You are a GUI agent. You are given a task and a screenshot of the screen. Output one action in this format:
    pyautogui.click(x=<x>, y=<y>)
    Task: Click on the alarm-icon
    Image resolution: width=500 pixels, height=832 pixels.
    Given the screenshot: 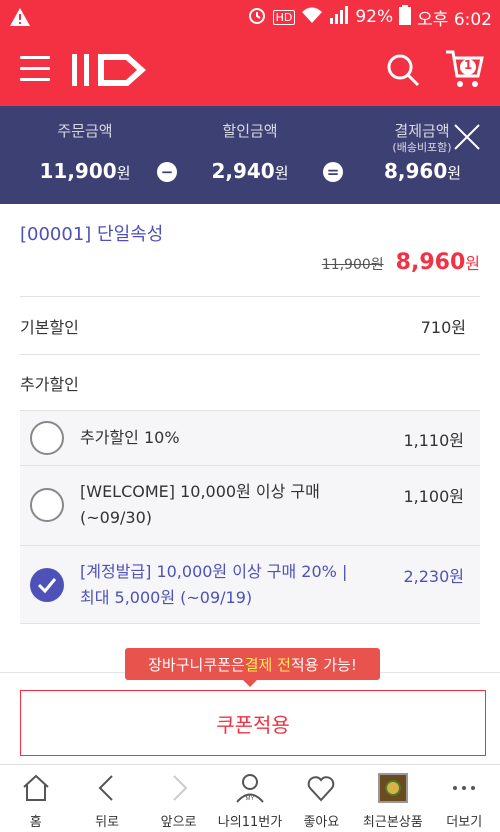 What is the action you would take?
    pyautogui.click(x=257, y=17)
    